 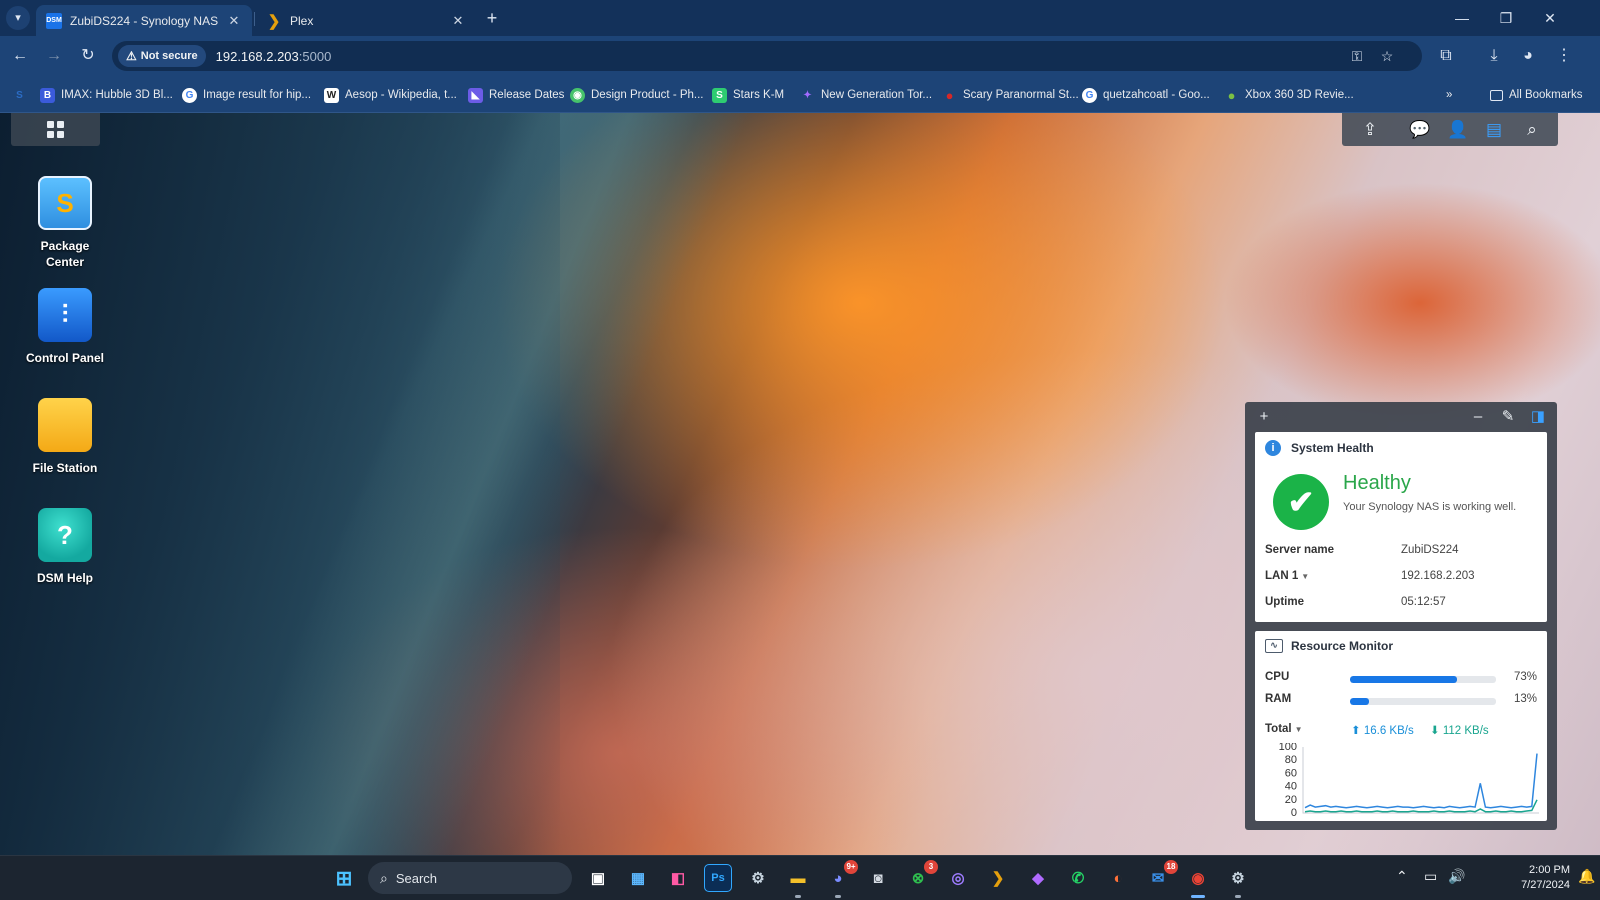 I want to click on dsm-help-icon: ?, so click(x=65, y=535).